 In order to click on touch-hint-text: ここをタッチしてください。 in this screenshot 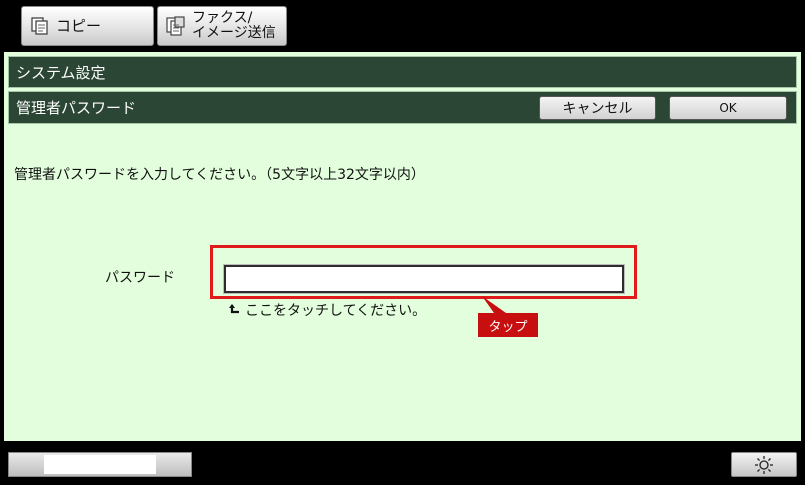, I will do `click(336, 311)`.